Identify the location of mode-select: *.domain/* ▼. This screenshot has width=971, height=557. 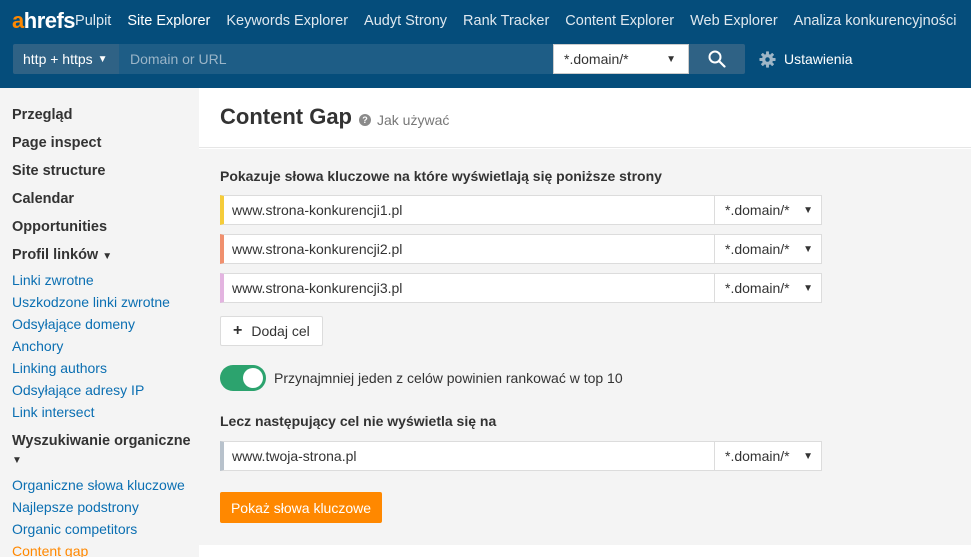
(621, 59).